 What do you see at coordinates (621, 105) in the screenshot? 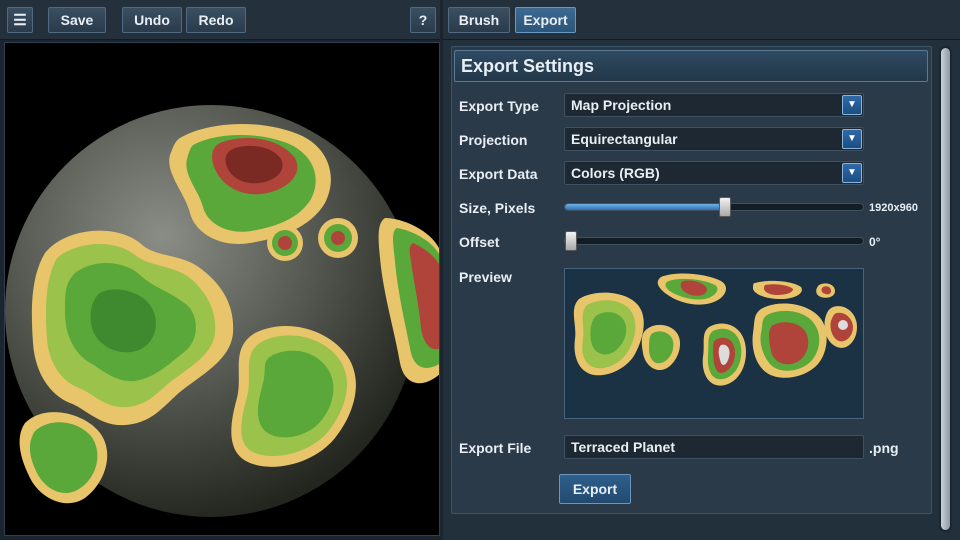
I see `export-type-value: Map Projection` at bounding box center [621, 105].